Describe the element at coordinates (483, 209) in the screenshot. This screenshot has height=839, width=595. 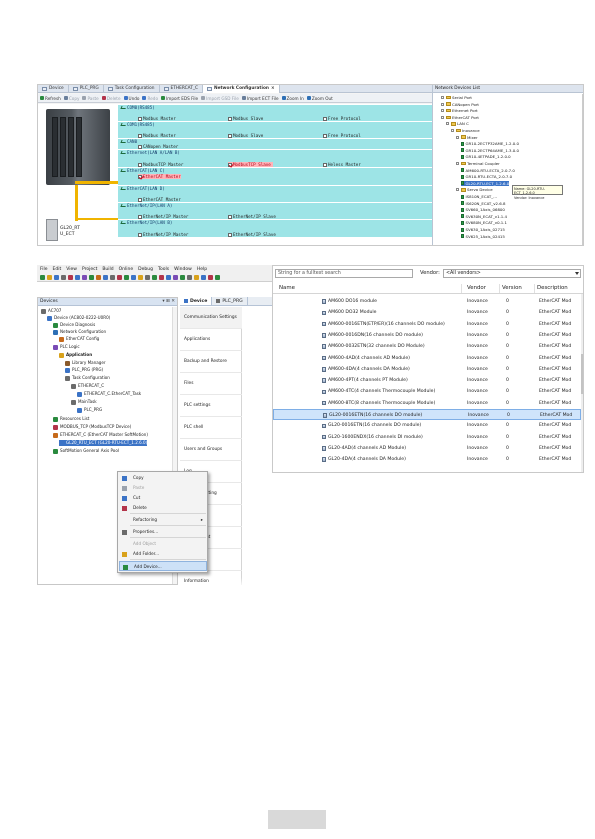
I see `network-device-item: SV660_1Axis_06800` at that location.